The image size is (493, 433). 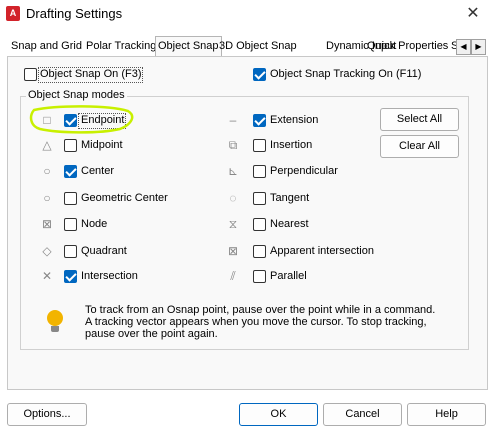 What do you see at coordinates (47, 198) in the screenshot?
I see `geometric-center-icon: ○` at bounding box center [47, 198].